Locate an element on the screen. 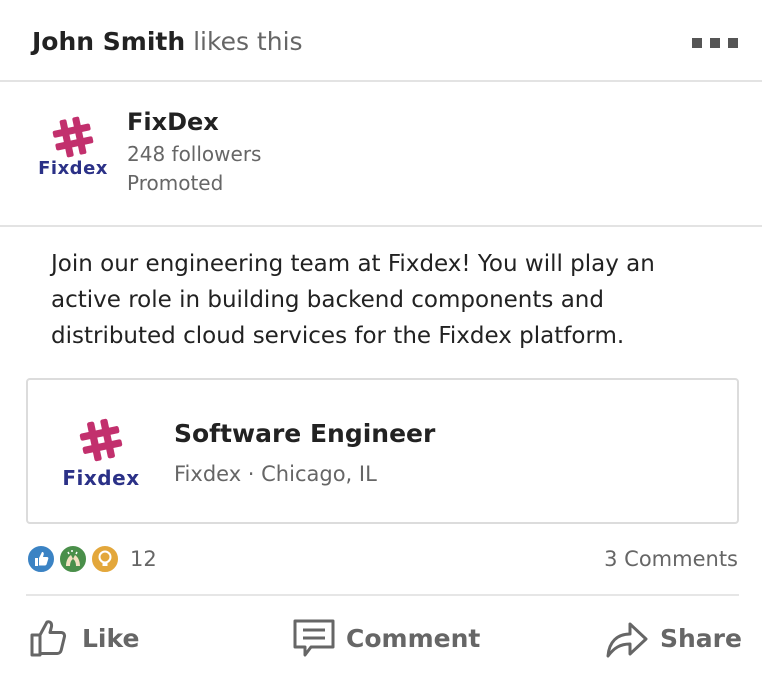 The height and width of the screenshot is (692, 762). comment-icon is located at coordinates (314, 638).